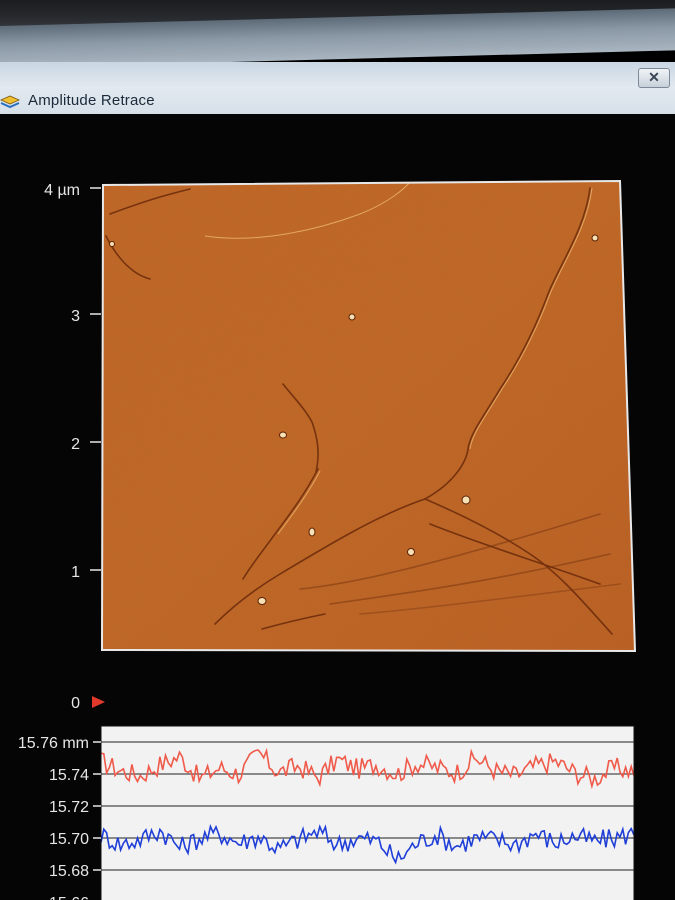  What do you see at coordinates (75, 572) in the screenshot?
I see `image-y-tick-label: 1` at bounding box center [75, 572].